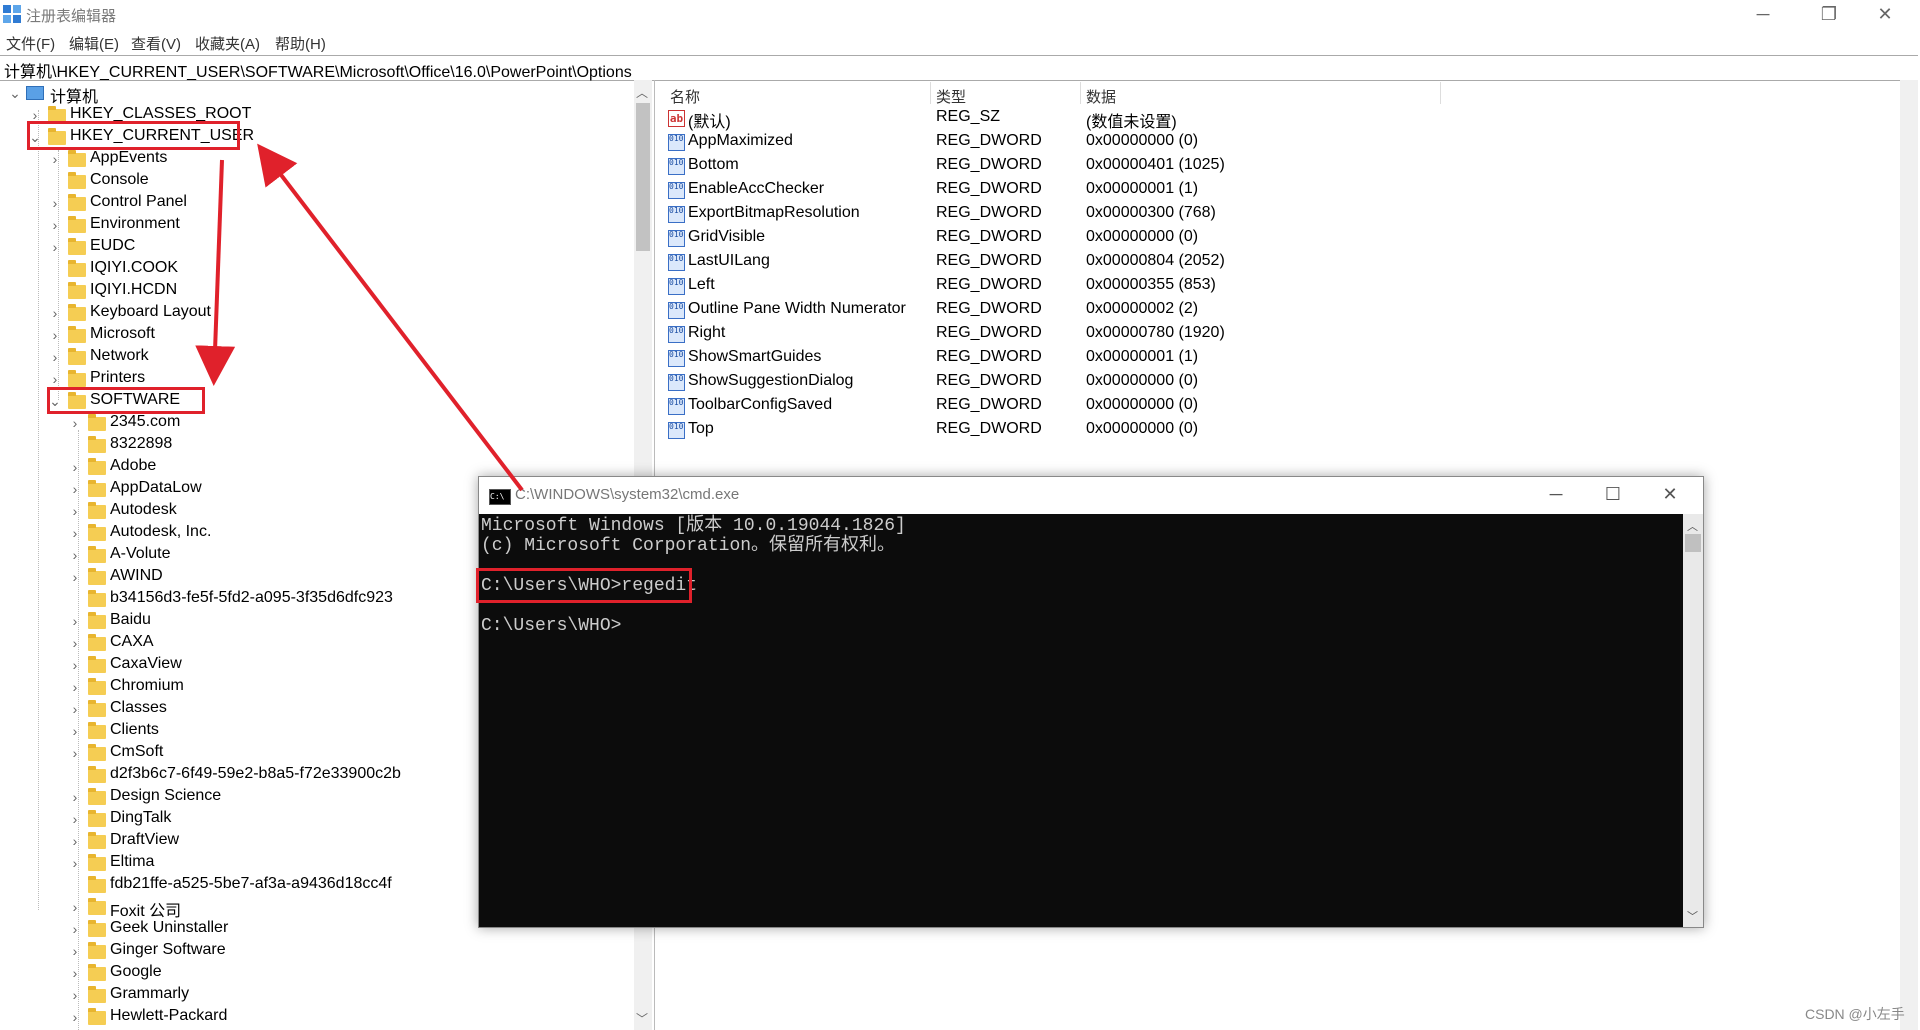 Image resolution: width=1920 pixels, height=1030 pixels. I want to click on watermark: CSDN @小左手, so click(1855, 1014).